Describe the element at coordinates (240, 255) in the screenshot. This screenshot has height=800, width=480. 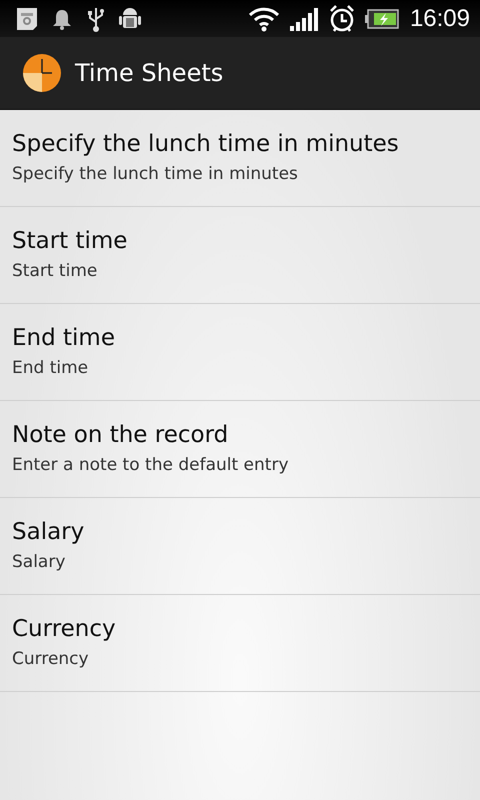
I see `preference-item: Start time Start time` at that location.